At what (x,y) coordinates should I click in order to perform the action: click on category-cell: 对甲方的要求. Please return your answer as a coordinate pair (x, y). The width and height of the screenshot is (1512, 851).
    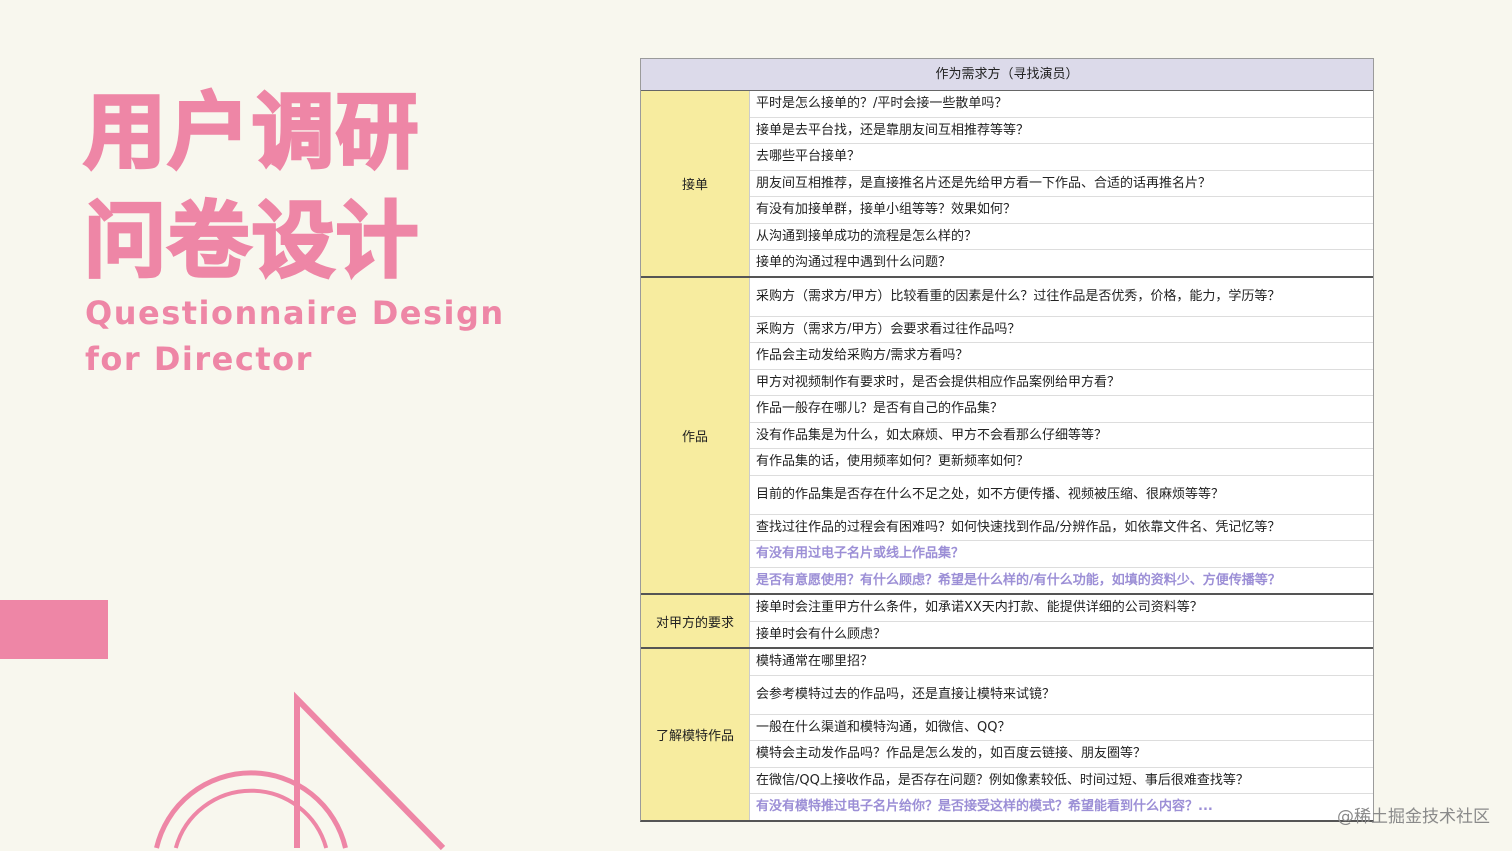
    Looking at the image, I should click on (695, 621).